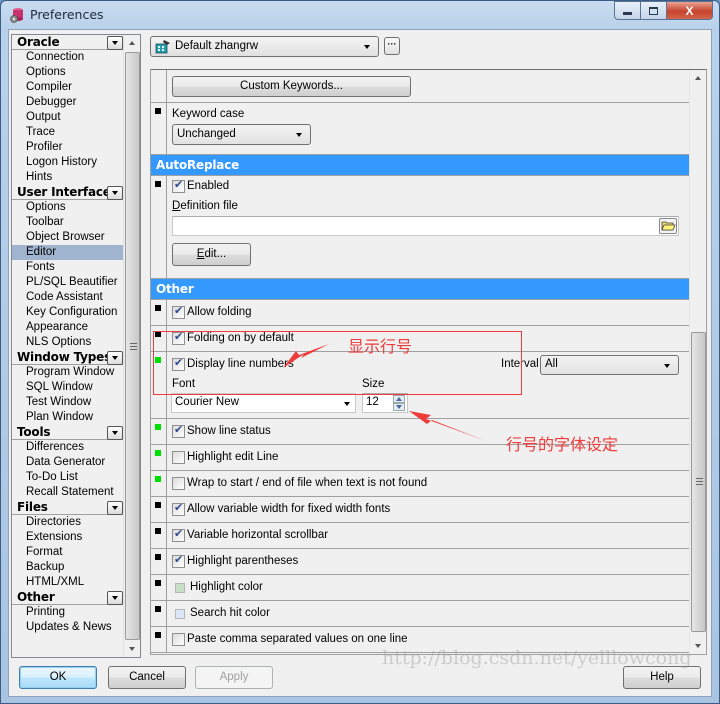 This screenshot has height=704, width=720. I want to click on keyword-case-dropdown: Unchanged, so click(241, 134).